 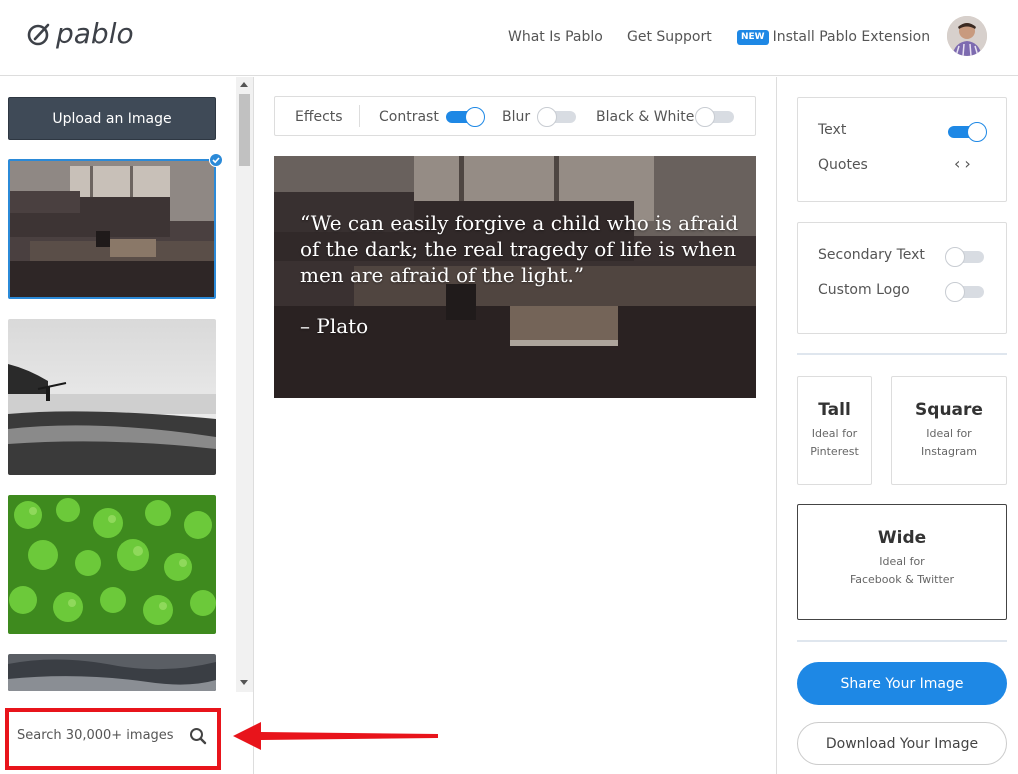 What do you see at coordinates (959, 163) in the screenshot?
I see `chevron-left-icon: ‹` at bounding box center [959, 163].